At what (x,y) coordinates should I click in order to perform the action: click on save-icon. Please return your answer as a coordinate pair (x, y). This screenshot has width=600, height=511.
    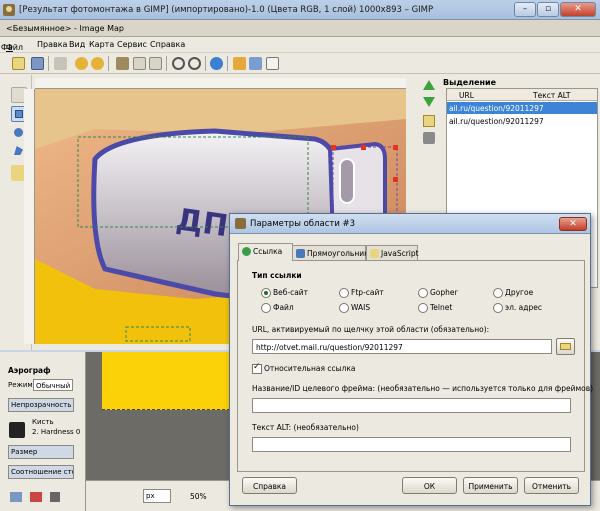
    Looking at the image, I should click on (37, 63).